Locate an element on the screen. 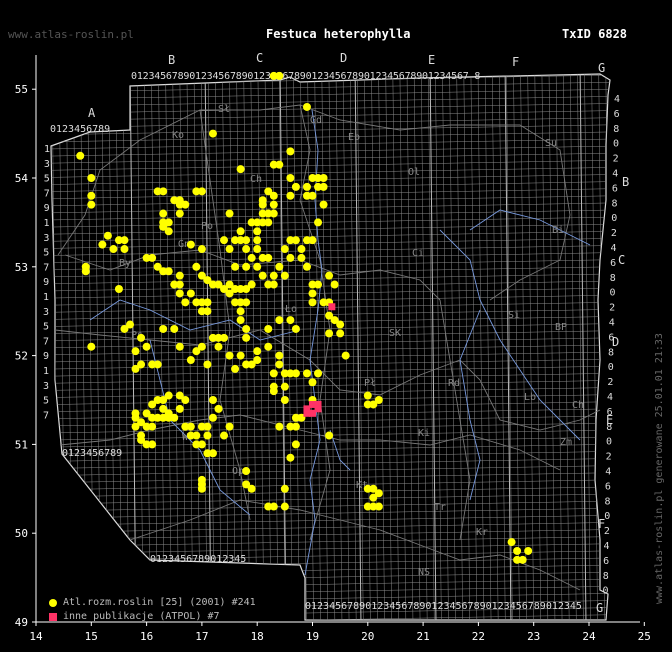 The height and width of the screenshot is (652, 672). y-tick-label: 51 is located at coordinates (21, 444).